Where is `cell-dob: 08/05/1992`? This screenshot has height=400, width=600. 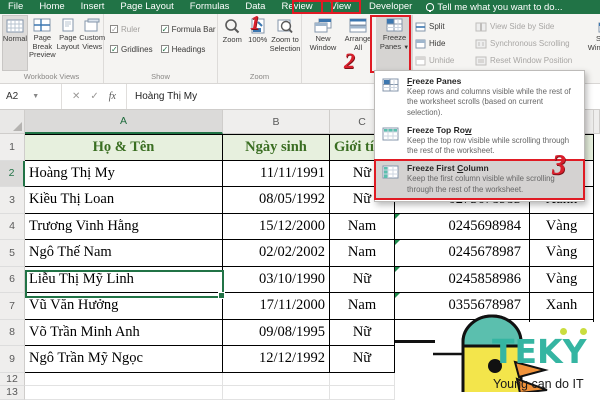 cell-dob: 08/05/1992 is located at coordinates (276, 200).